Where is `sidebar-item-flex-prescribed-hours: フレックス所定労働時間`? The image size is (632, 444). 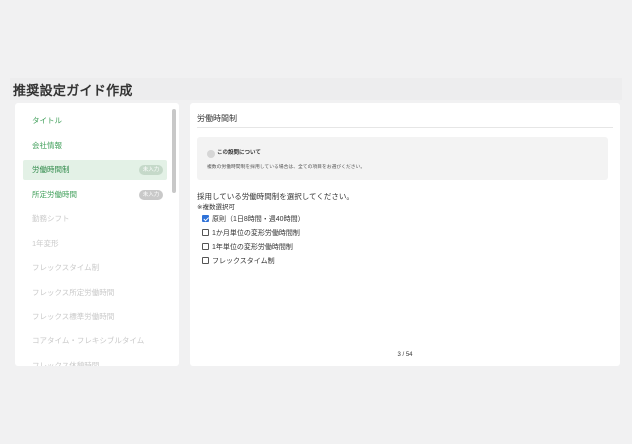 sidebar-item-flex-prescribed-hours: フレックス所定労働時間 is located at coordinates (95, 293).